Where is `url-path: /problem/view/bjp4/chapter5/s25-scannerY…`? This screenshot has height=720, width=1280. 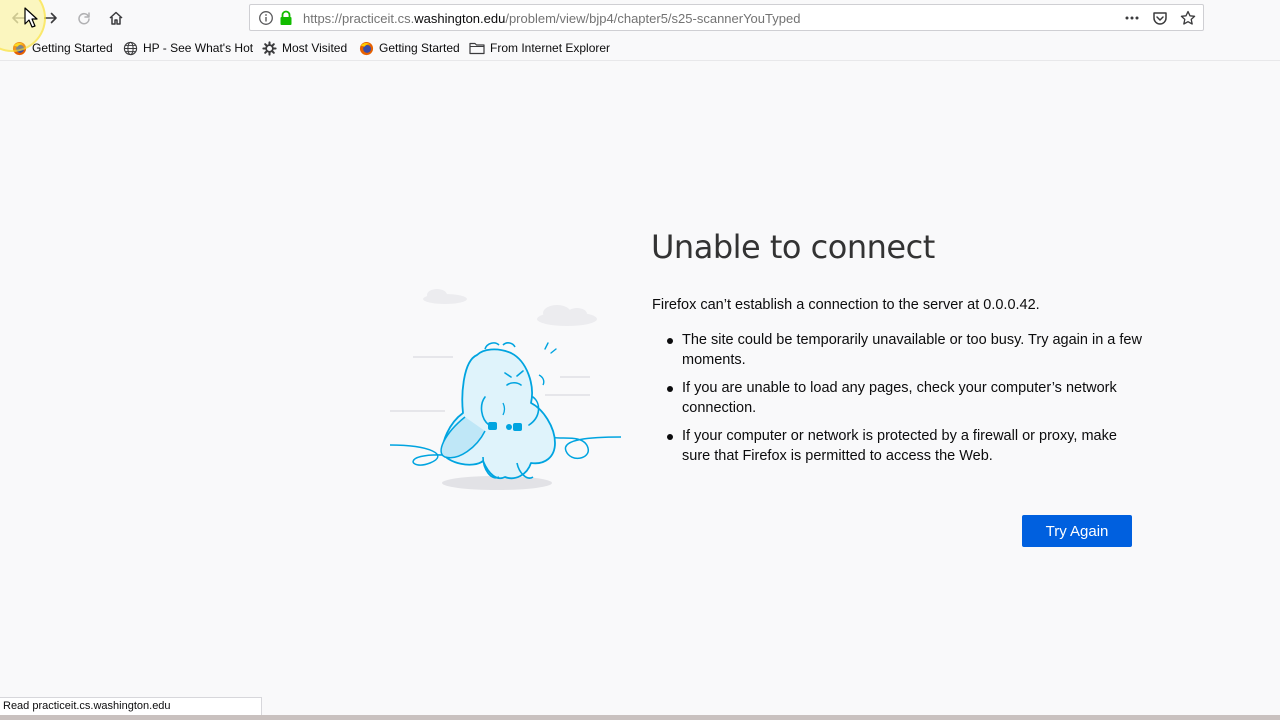 url-path: /problem/view/bjp4/chapter5/s25-scannerY… is located at coordinates (653, 18).